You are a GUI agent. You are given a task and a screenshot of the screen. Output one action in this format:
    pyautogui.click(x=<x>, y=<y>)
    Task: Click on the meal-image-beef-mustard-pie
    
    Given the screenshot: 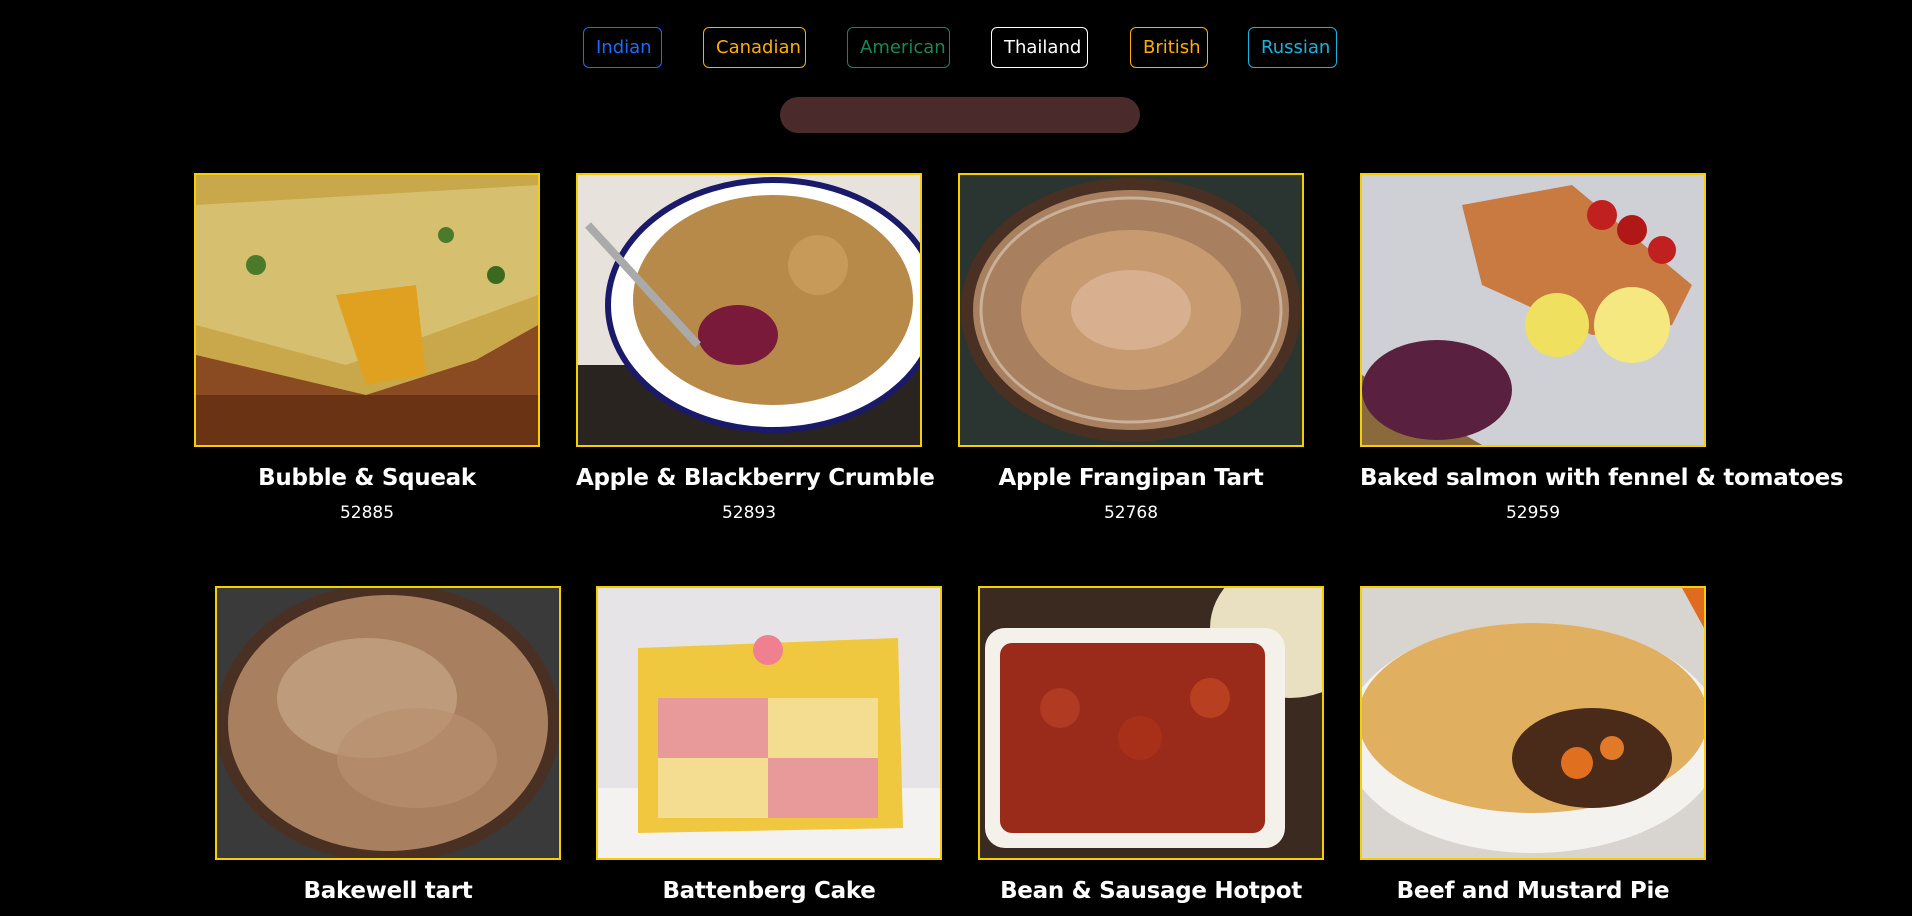 What is the action you would take?
    pyautogui.click(x=1533, y=723)
    